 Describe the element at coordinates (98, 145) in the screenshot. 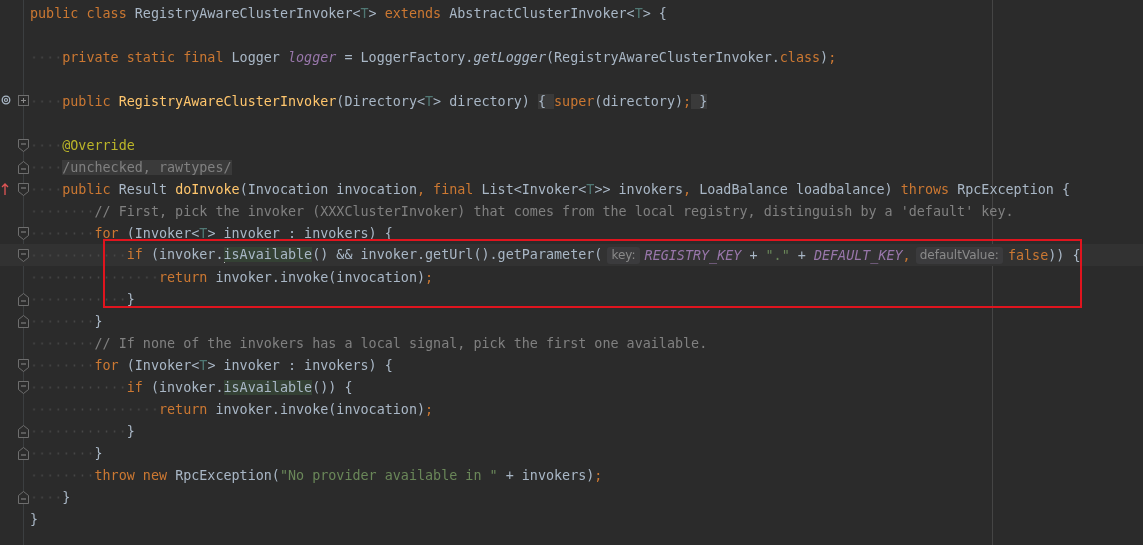

I see `code-text: @Override` at that location.